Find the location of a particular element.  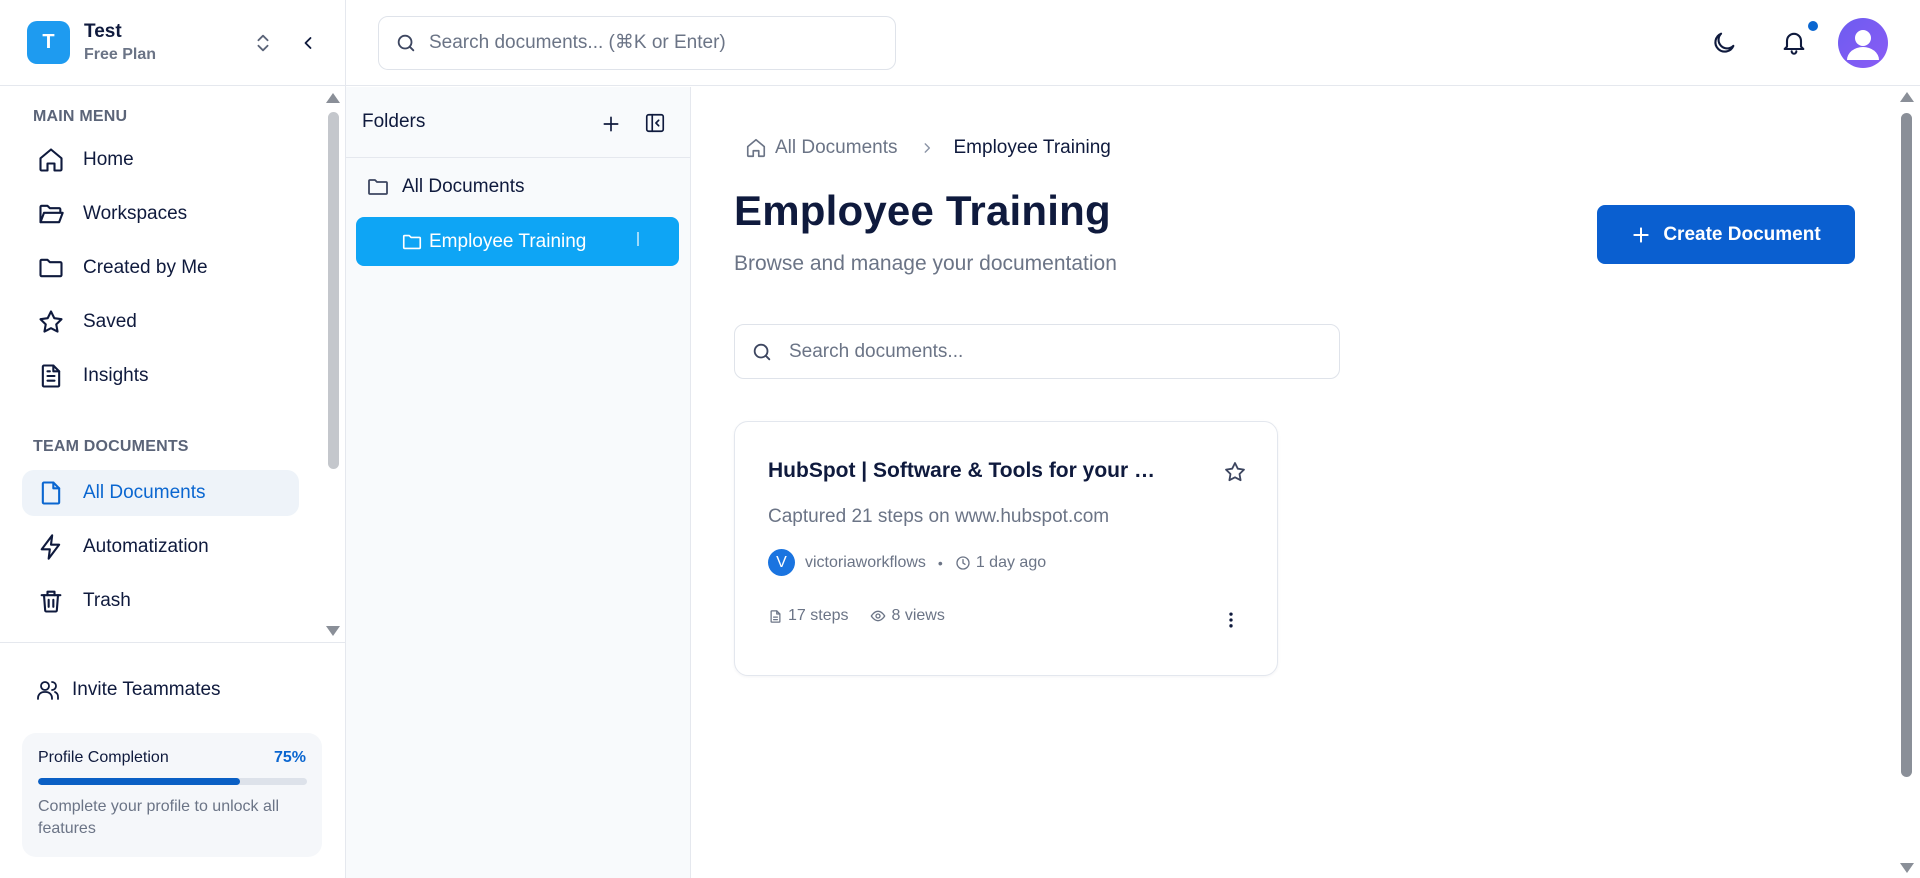

team-documents-title: TEAM DOCUMENTS is located at coordinates (111, 446).